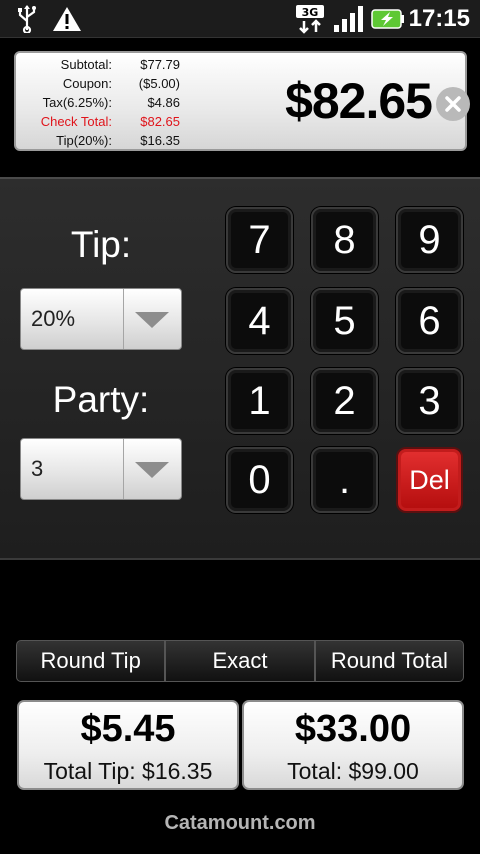 The height and width of the screenshot is (854, 480). I want to click on amount-display: $82.65, so click(359, 101).